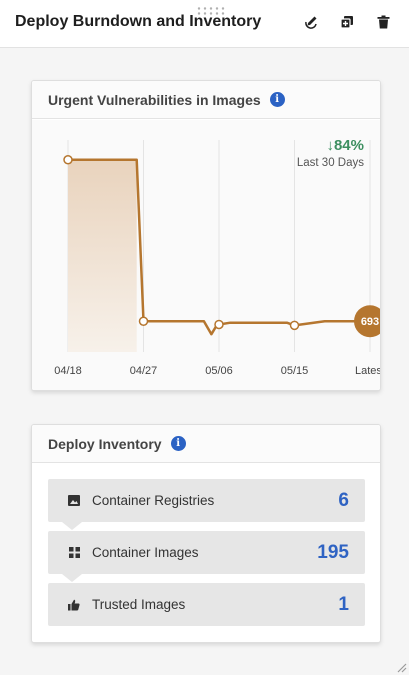  What do you see at coordinates (68, 371) in the screenshot?
I see `x-tick-label: 04/18` at bounding box center [68, 371].